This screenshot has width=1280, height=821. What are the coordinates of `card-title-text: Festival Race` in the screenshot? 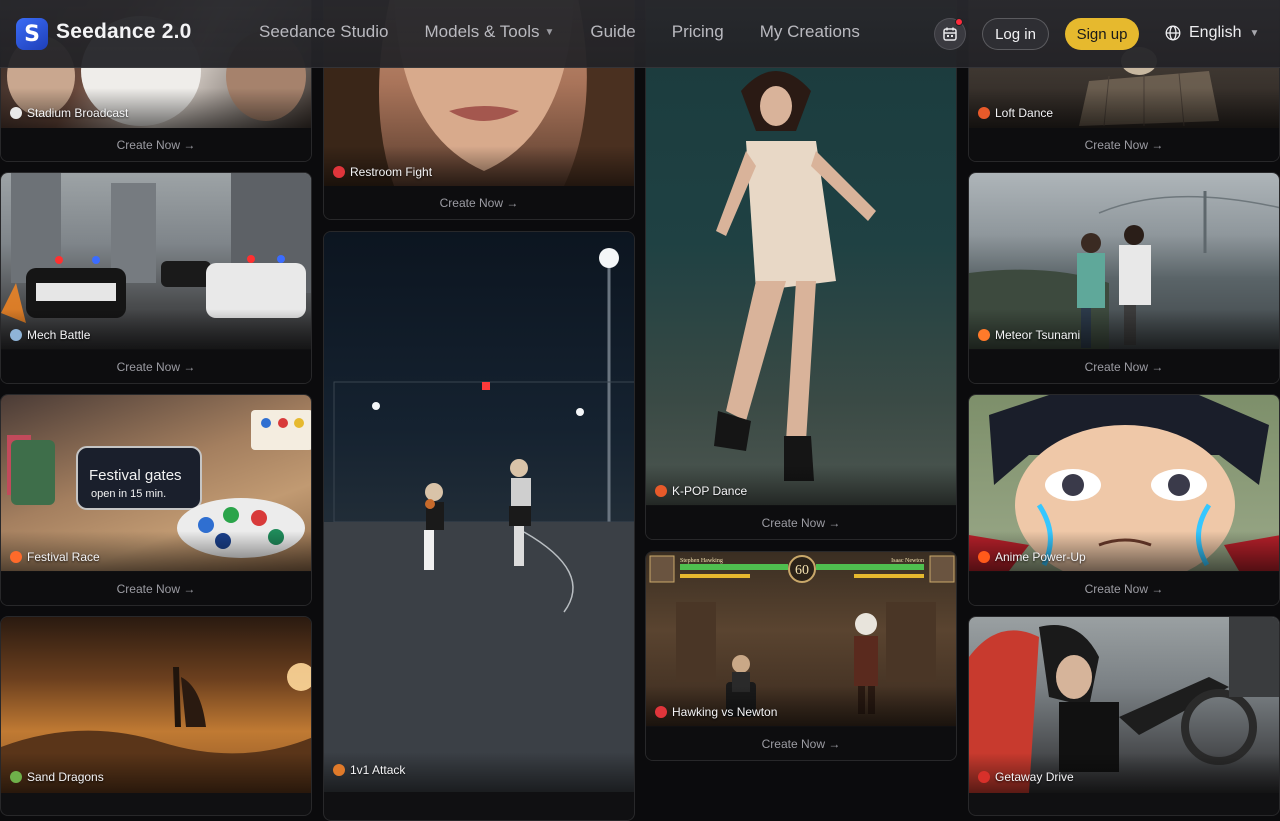 It's located at (63, 557).